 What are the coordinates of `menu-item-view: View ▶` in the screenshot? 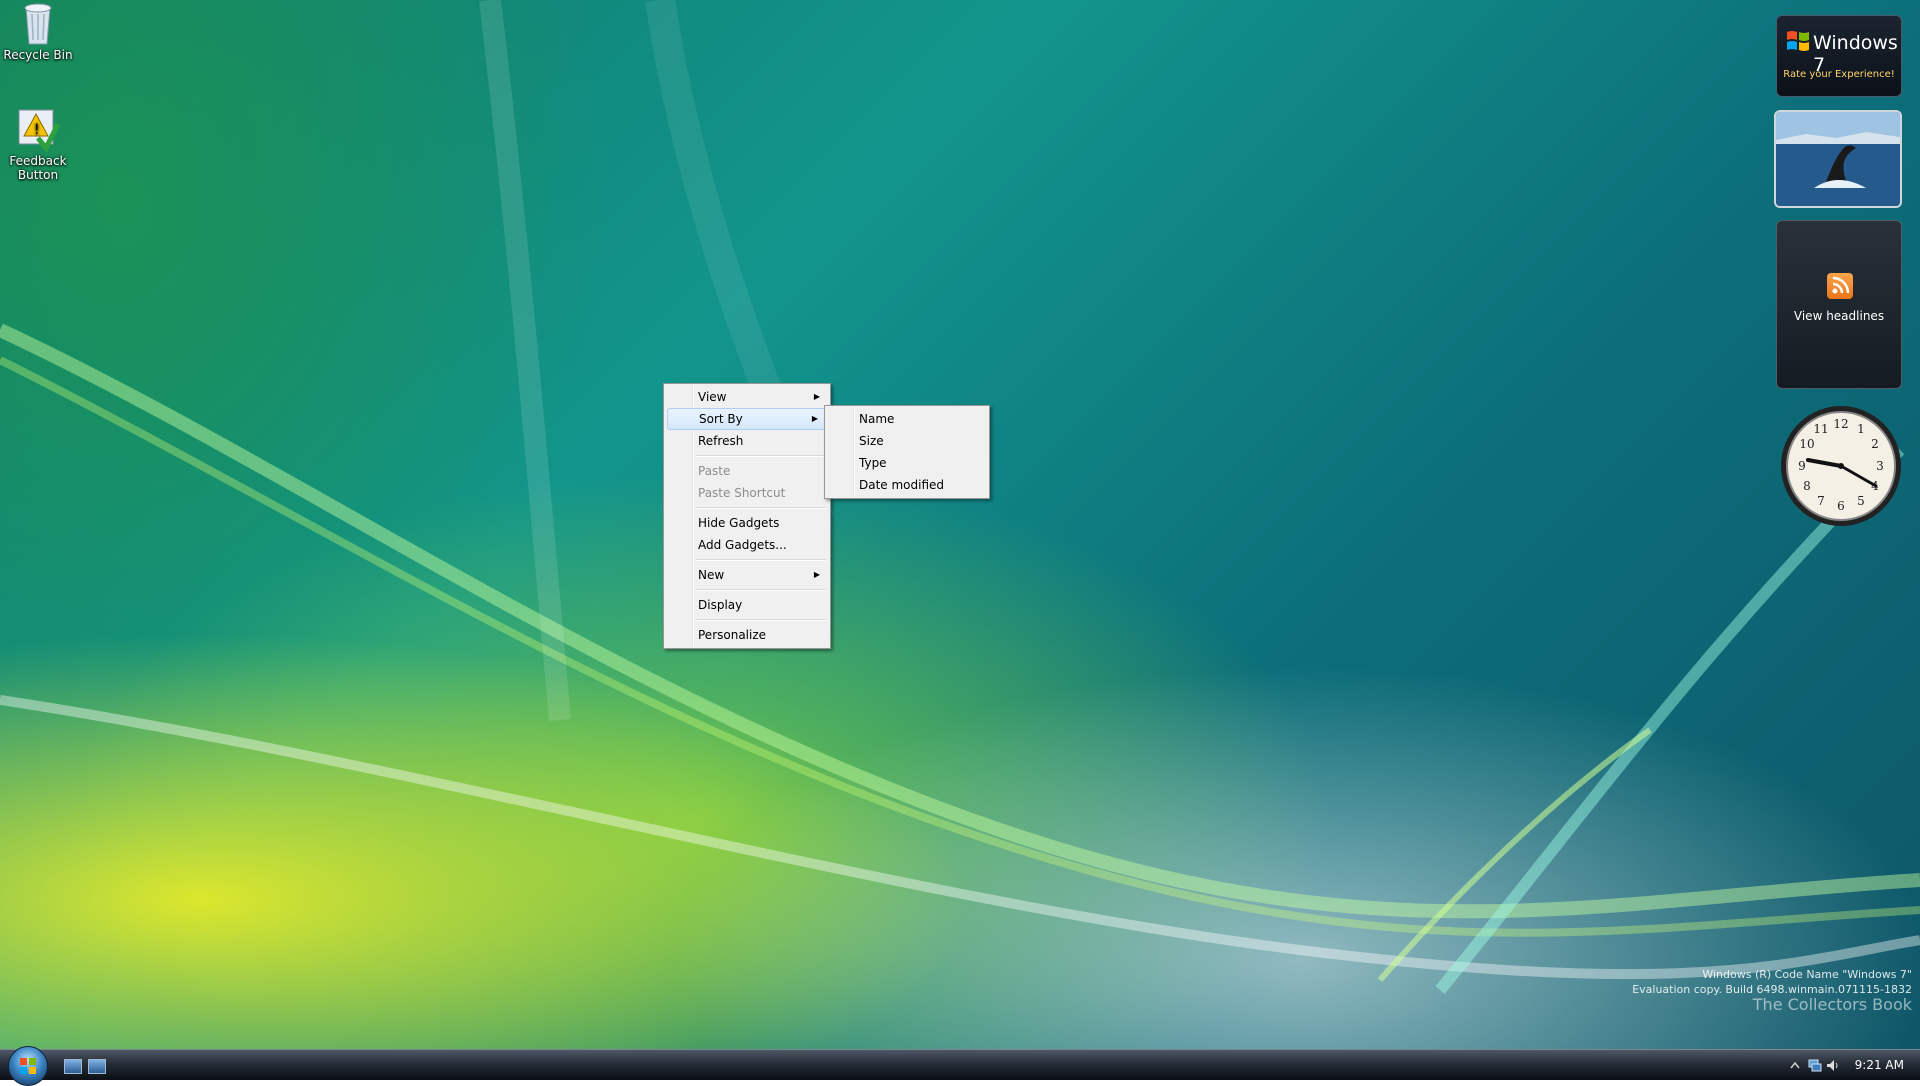 It's located at (747, 397).